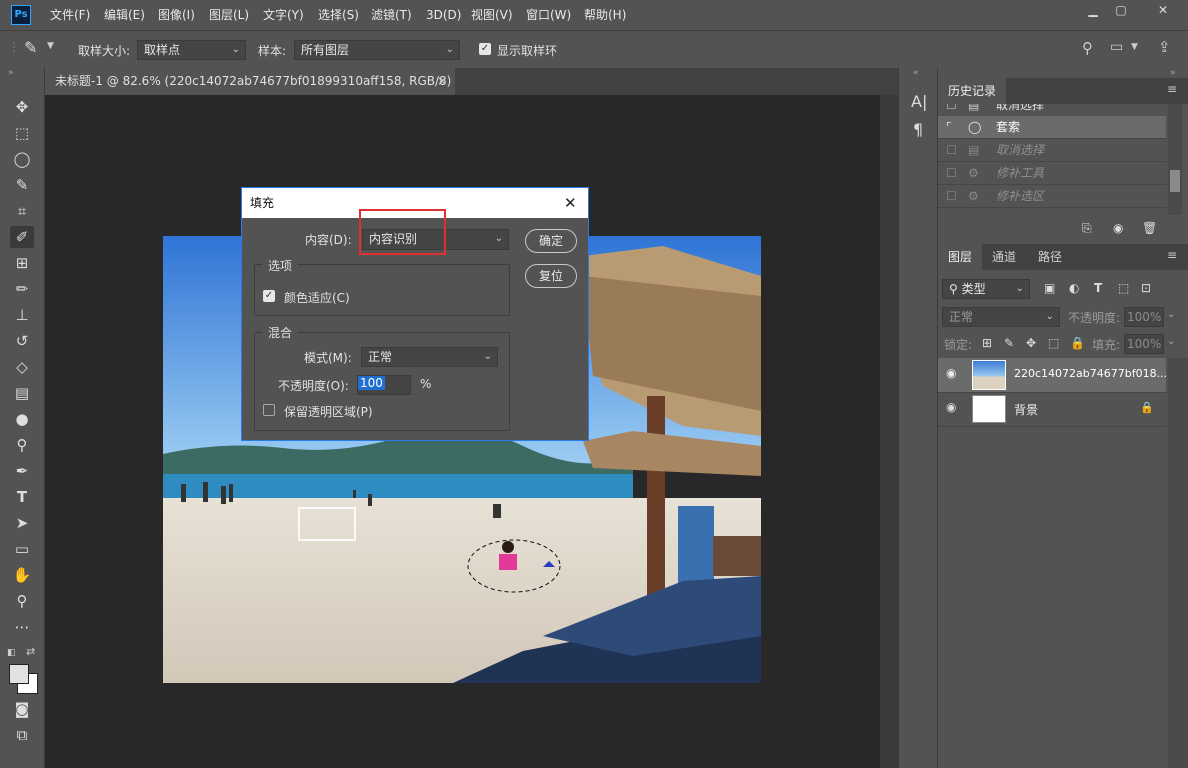 The width and height of the screenshot is (1188, 768). I want to click on foreground-color-swatch, so click(19, 674).